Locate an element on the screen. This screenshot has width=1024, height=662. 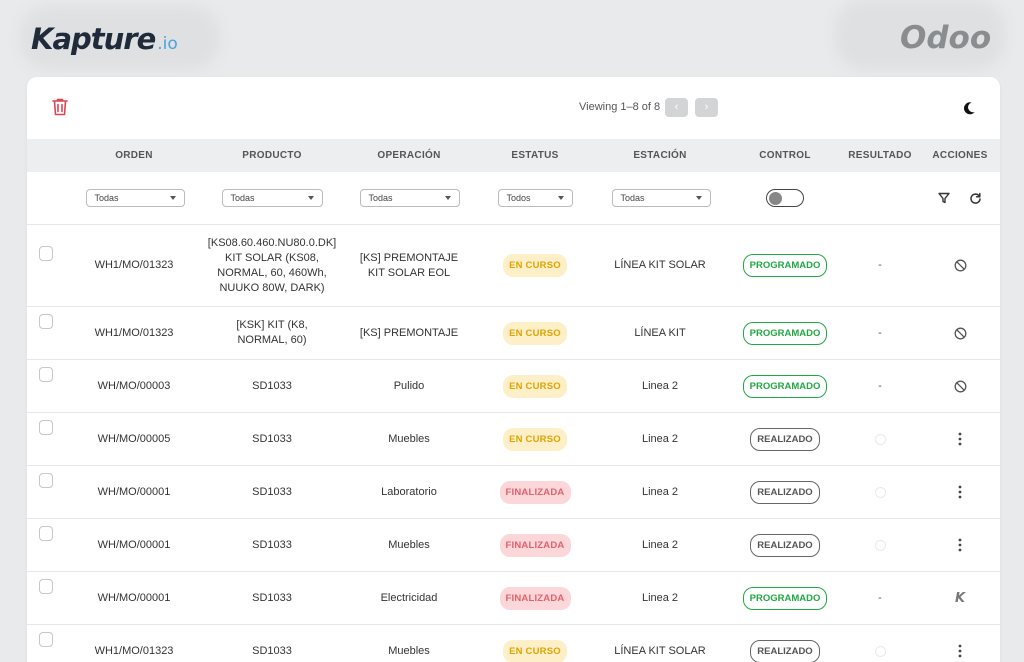
dark-mode-toggle is located at coordinates (969, 108).